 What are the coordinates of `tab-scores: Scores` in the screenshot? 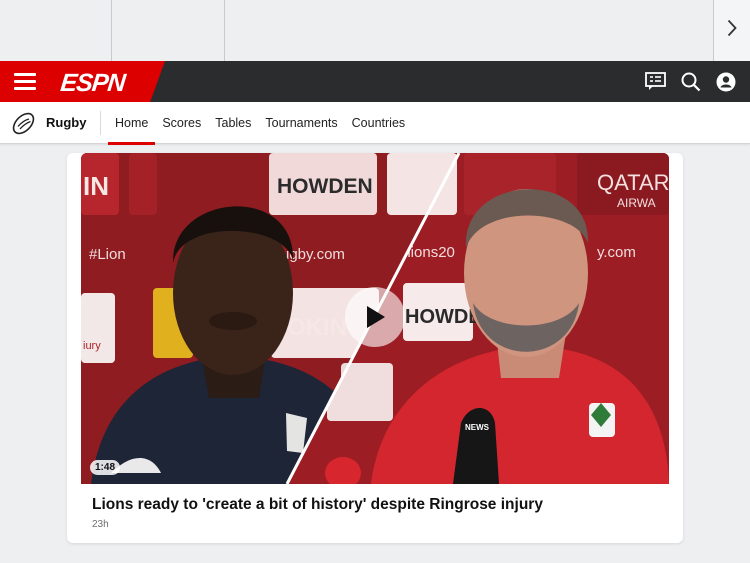 It's located at (181, 123).